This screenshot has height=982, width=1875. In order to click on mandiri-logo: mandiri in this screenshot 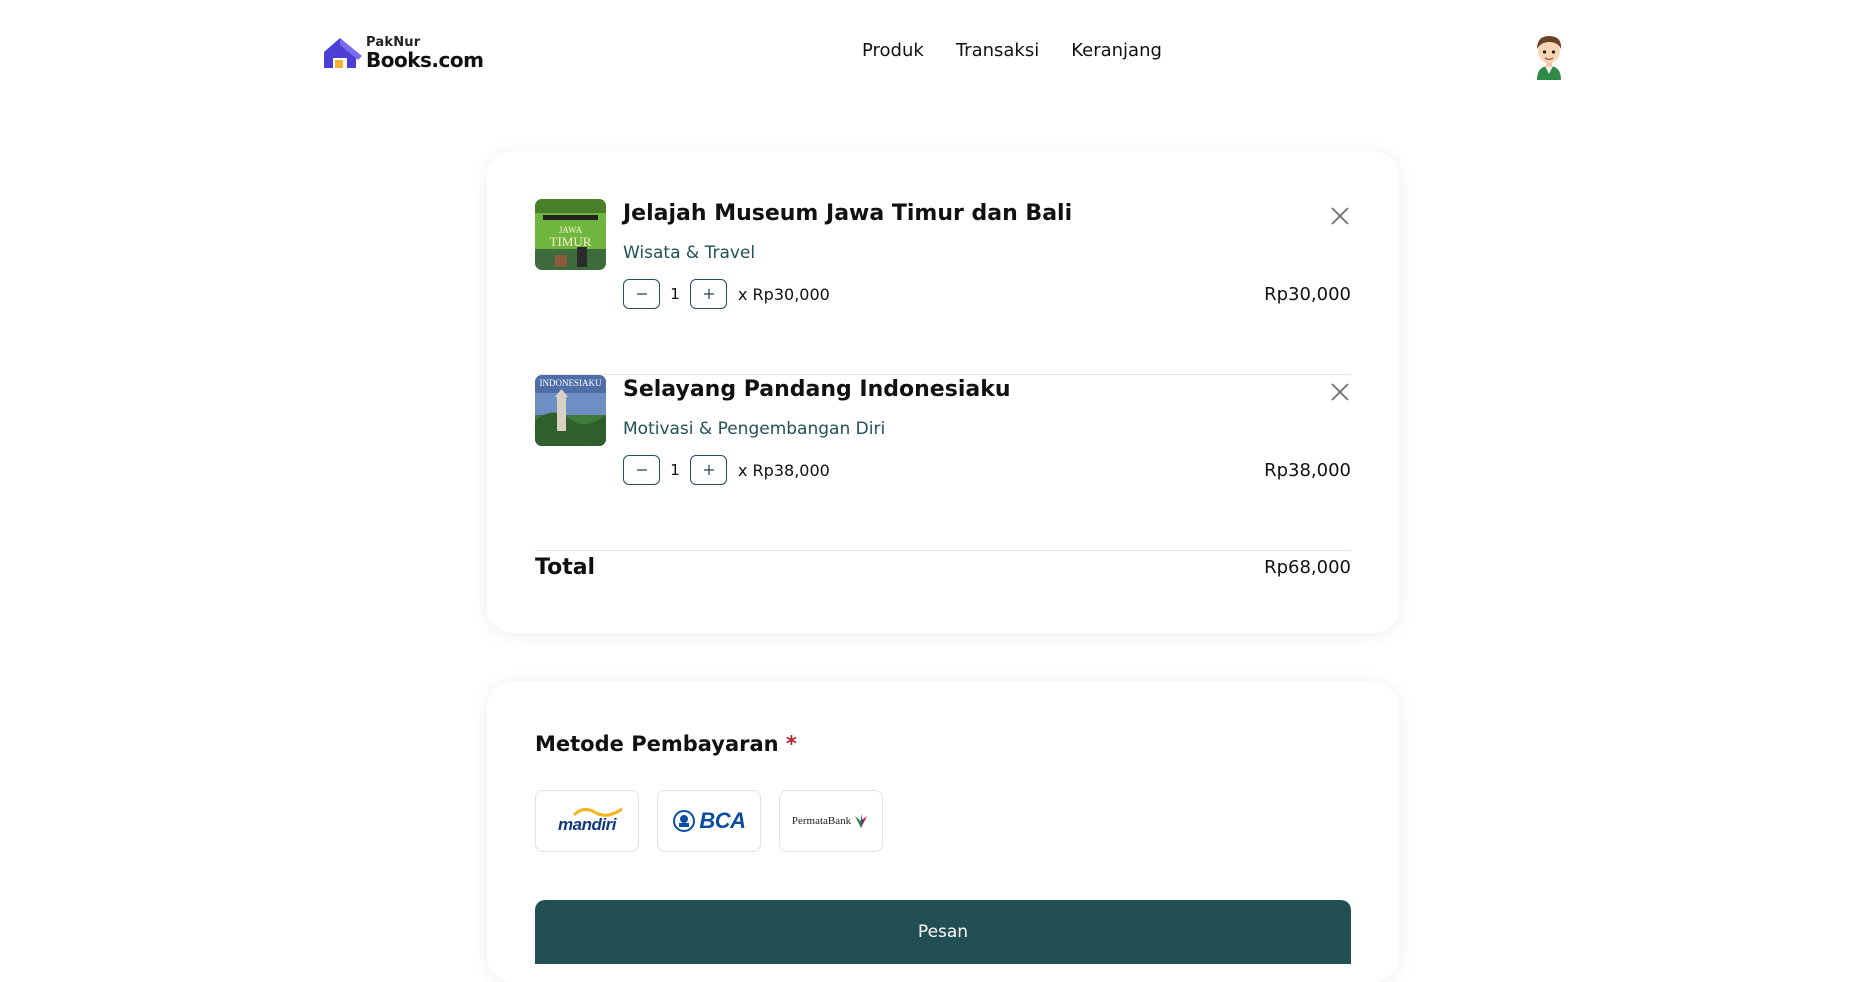, I will do `click(587, 824)`.